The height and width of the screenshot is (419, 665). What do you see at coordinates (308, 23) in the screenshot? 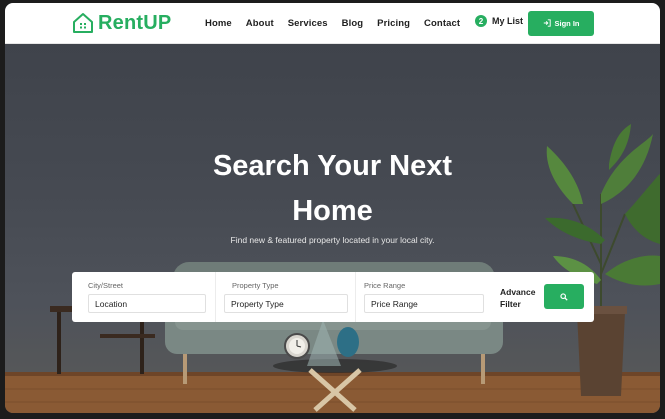
I see `nav-services: Services` at bounding box center [308, 23].